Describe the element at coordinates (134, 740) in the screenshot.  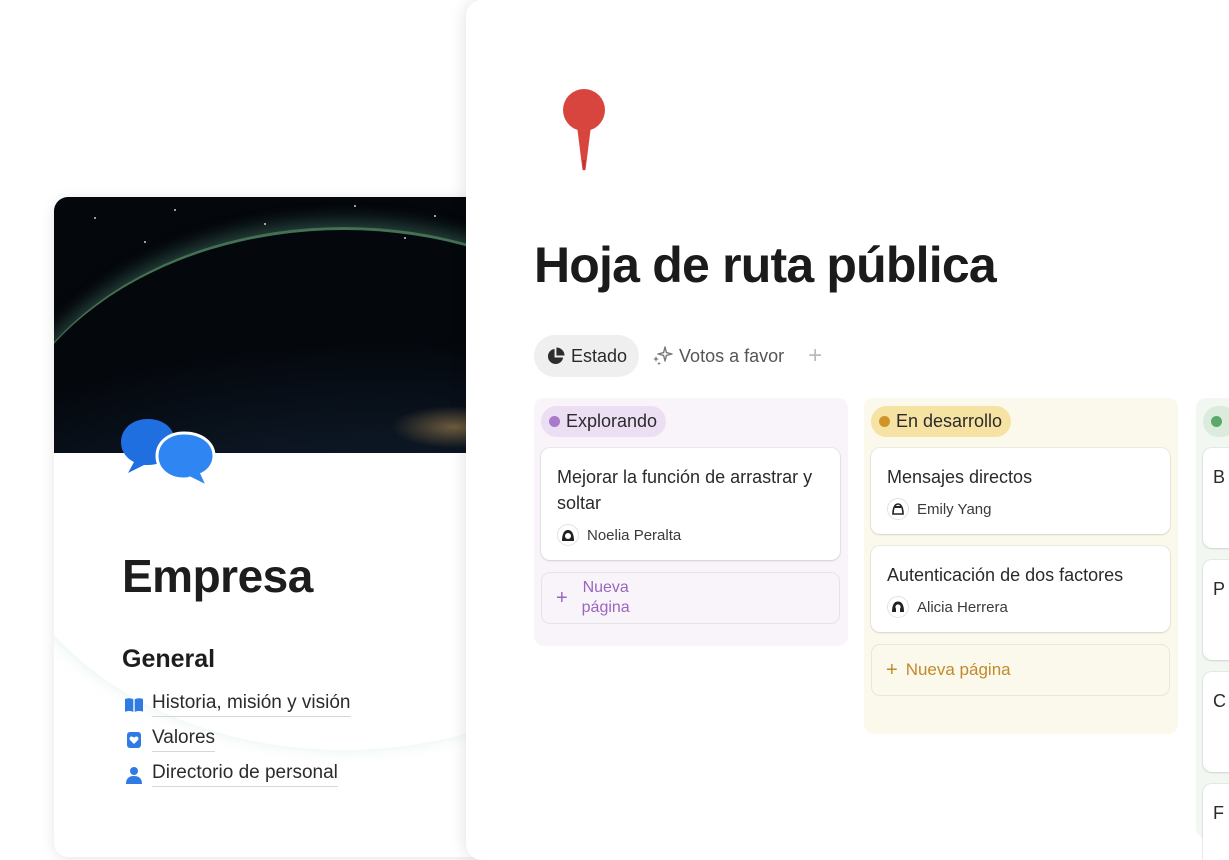
I see `heart-badge-icon` at that location.